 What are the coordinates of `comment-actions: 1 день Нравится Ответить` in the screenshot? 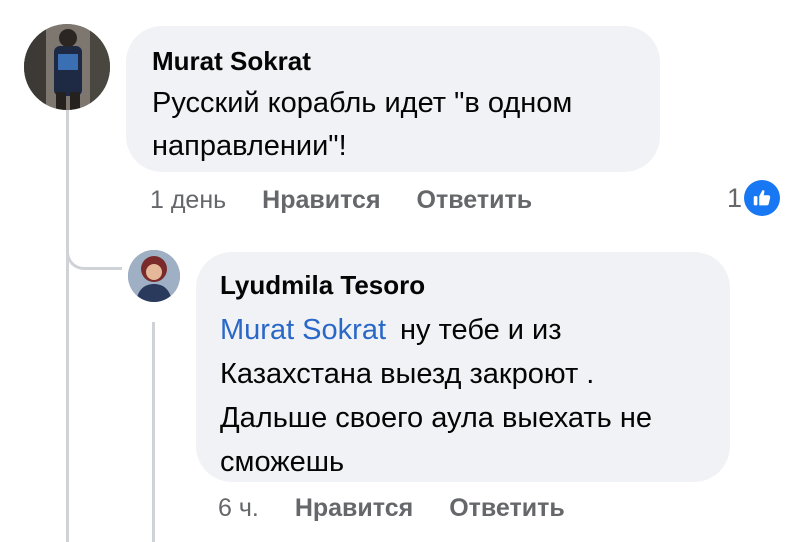 It's located at (359, 200).